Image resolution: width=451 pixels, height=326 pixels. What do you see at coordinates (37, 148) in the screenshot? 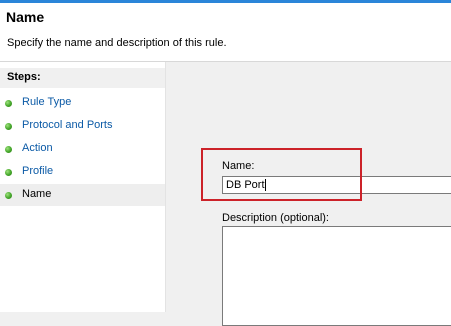
I see `step-label: Action` at bounding box center [37, 148].